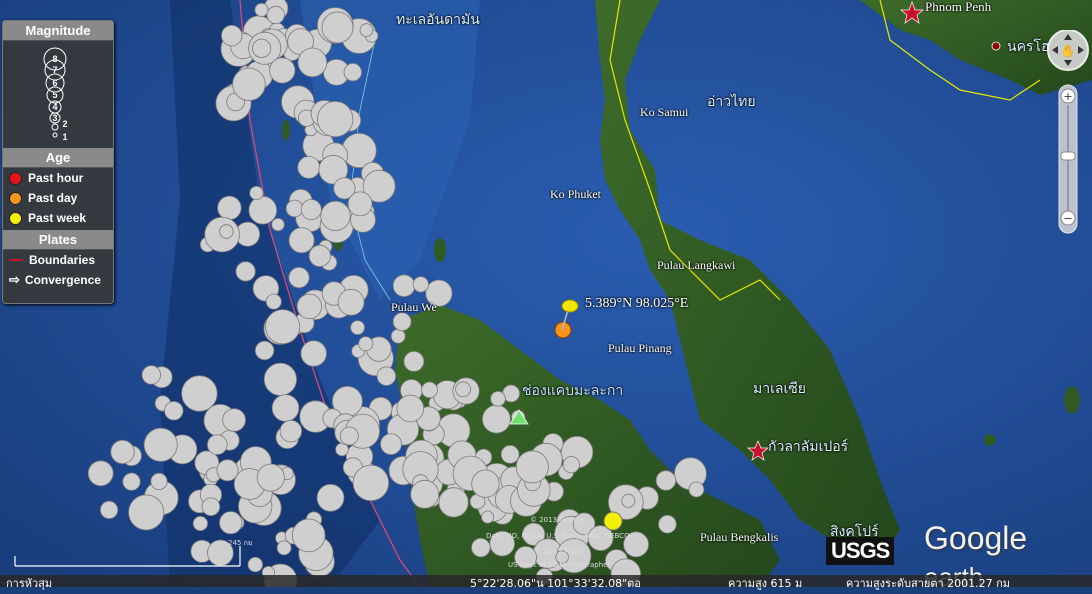  Describe the element at coordinates (286, 130) in the screenshot. I see `island` at that location.